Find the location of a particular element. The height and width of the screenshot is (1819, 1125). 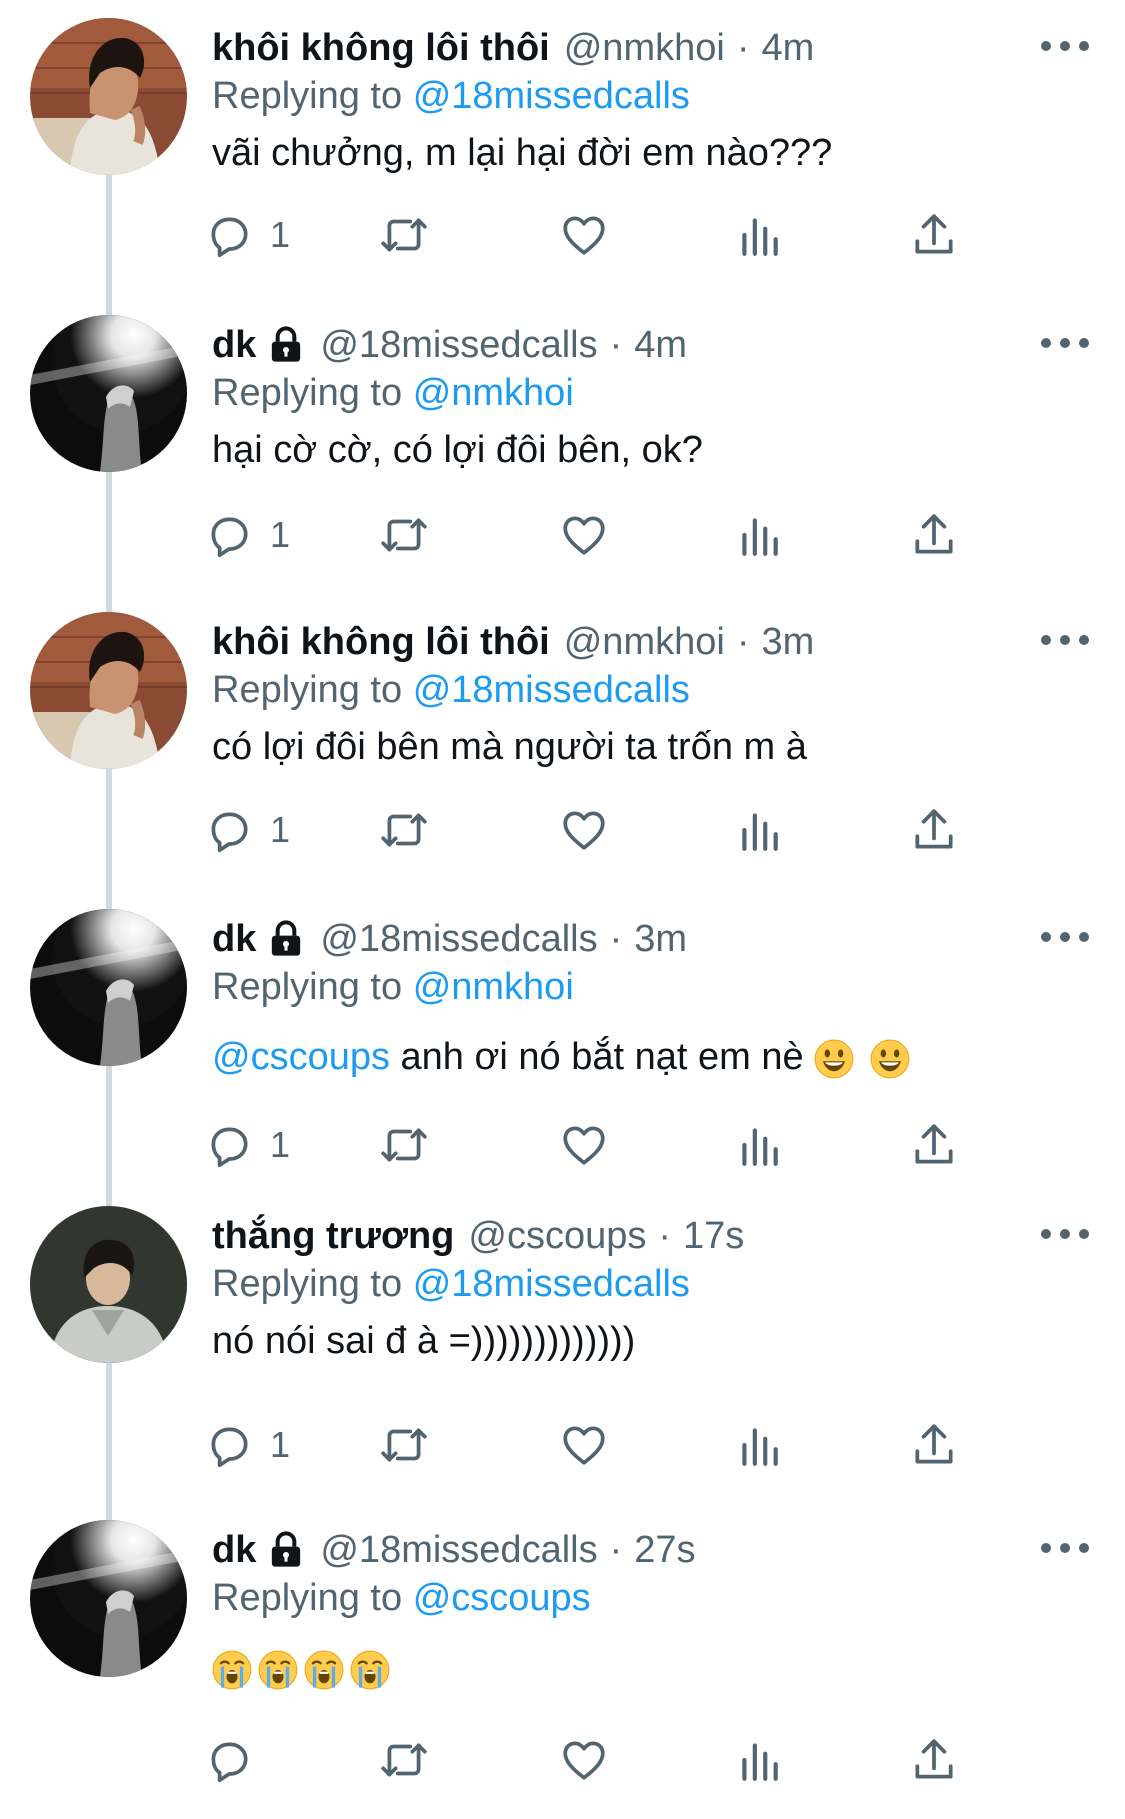

timestamp: 27s is located at coordinates (664, 1550).